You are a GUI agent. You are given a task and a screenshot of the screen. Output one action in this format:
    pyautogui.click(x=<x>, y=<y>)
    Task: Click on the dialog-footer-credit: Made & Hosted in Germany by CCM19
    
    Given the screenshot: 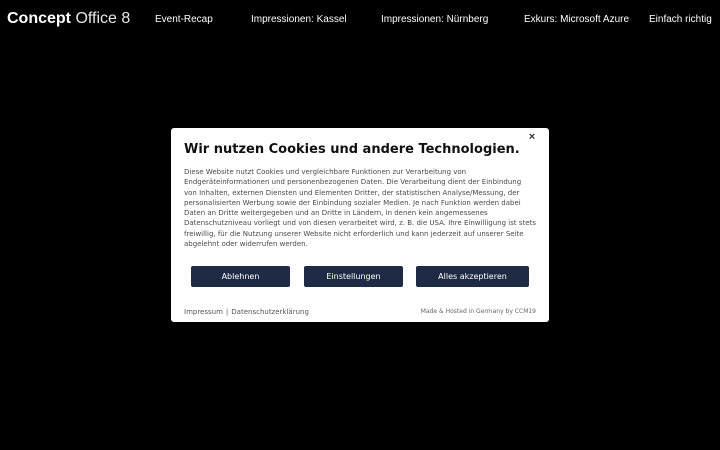 What is the action you would take?
    pyautogui.click(x=478, y=311)
    